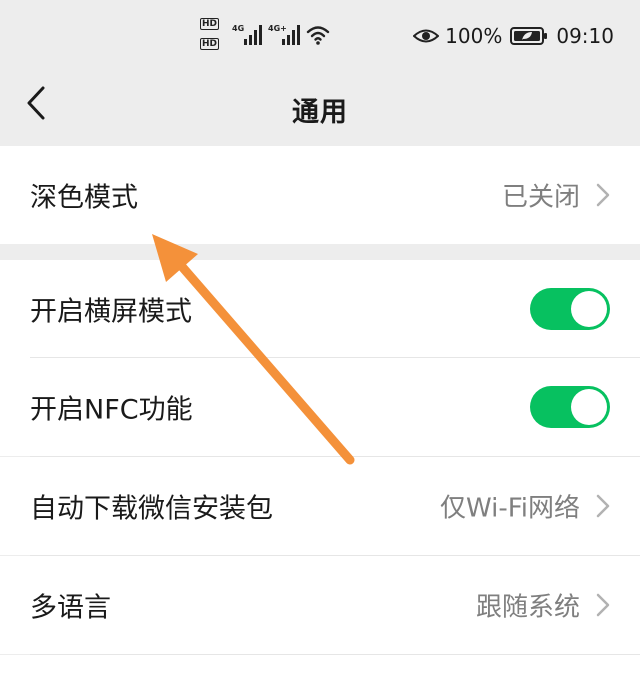 The width and height of the screenshot is (640, 680). I want to click on signal-strength-1-icon, so click(253, 35).